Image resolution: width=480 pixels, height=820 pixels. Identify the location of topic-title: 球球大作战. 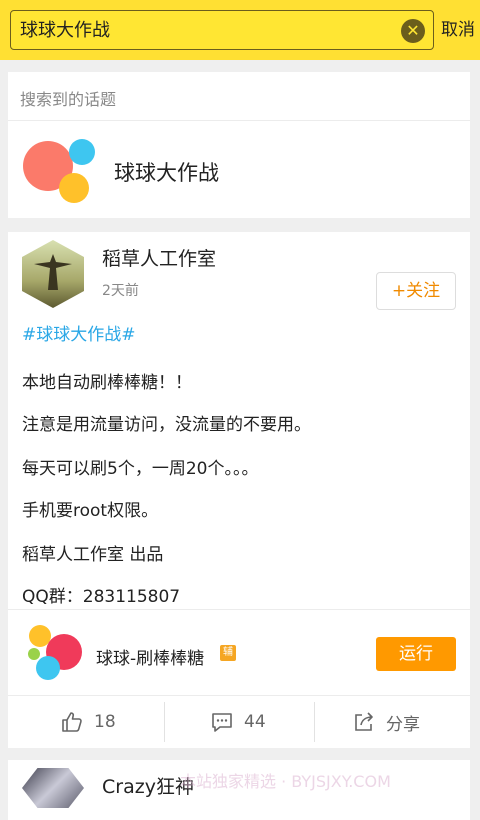
(166, 173).